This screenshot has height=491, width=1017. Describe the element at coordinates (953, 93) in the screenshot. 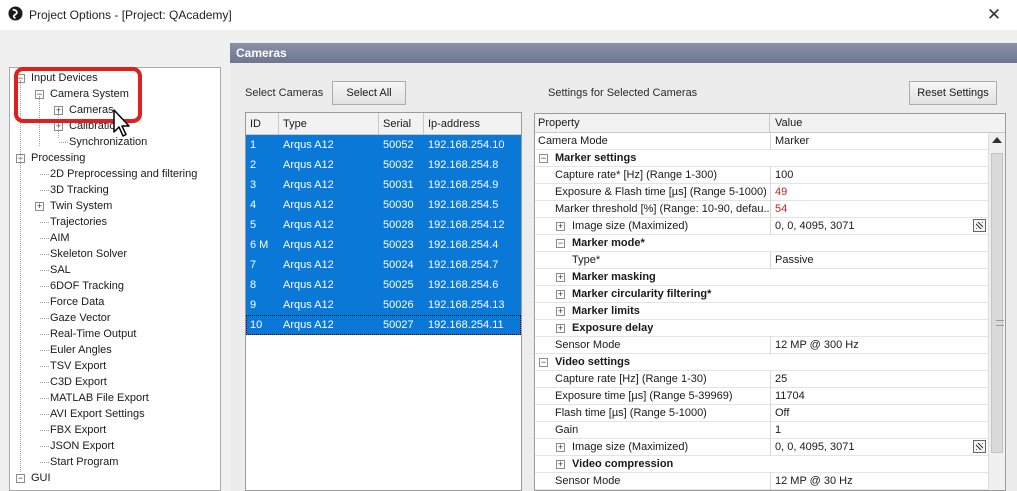

I see `reset-settings-button: Reset Settings` at that location.